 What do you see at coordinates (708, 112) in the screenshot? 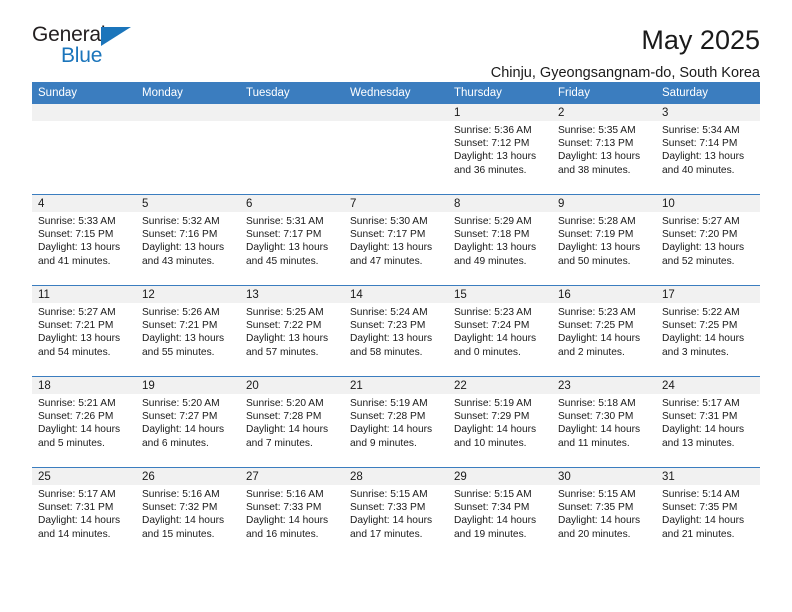
I see `day-number: 3` at bounding box center [708, 112].